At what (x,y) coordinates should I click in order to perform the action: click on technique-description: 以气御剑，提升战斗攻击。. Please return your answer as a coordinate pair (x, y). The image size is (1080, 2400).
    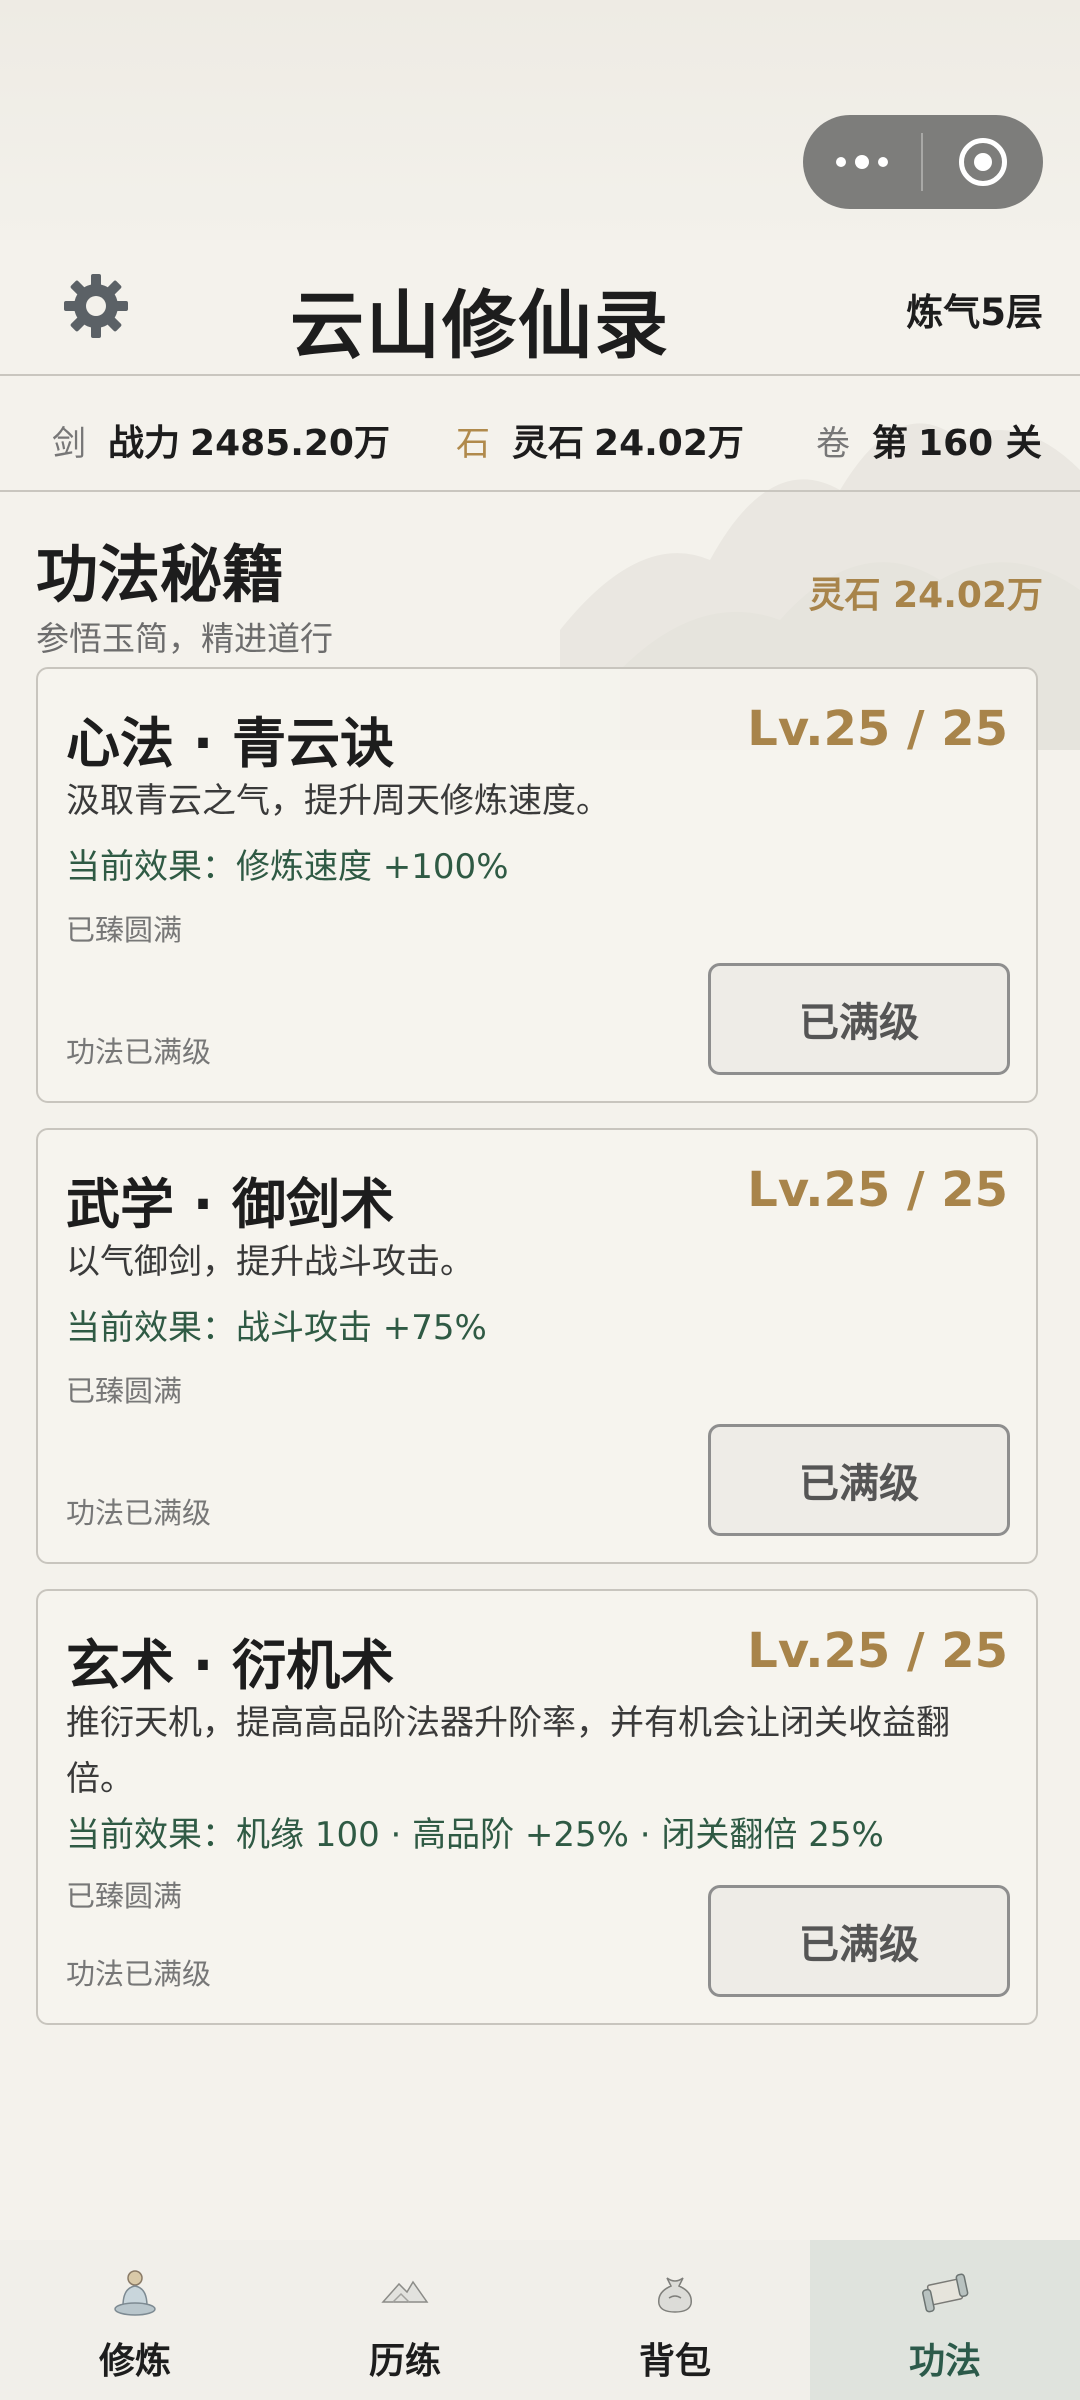
    Looking at the image, I should click on (270, 1262).